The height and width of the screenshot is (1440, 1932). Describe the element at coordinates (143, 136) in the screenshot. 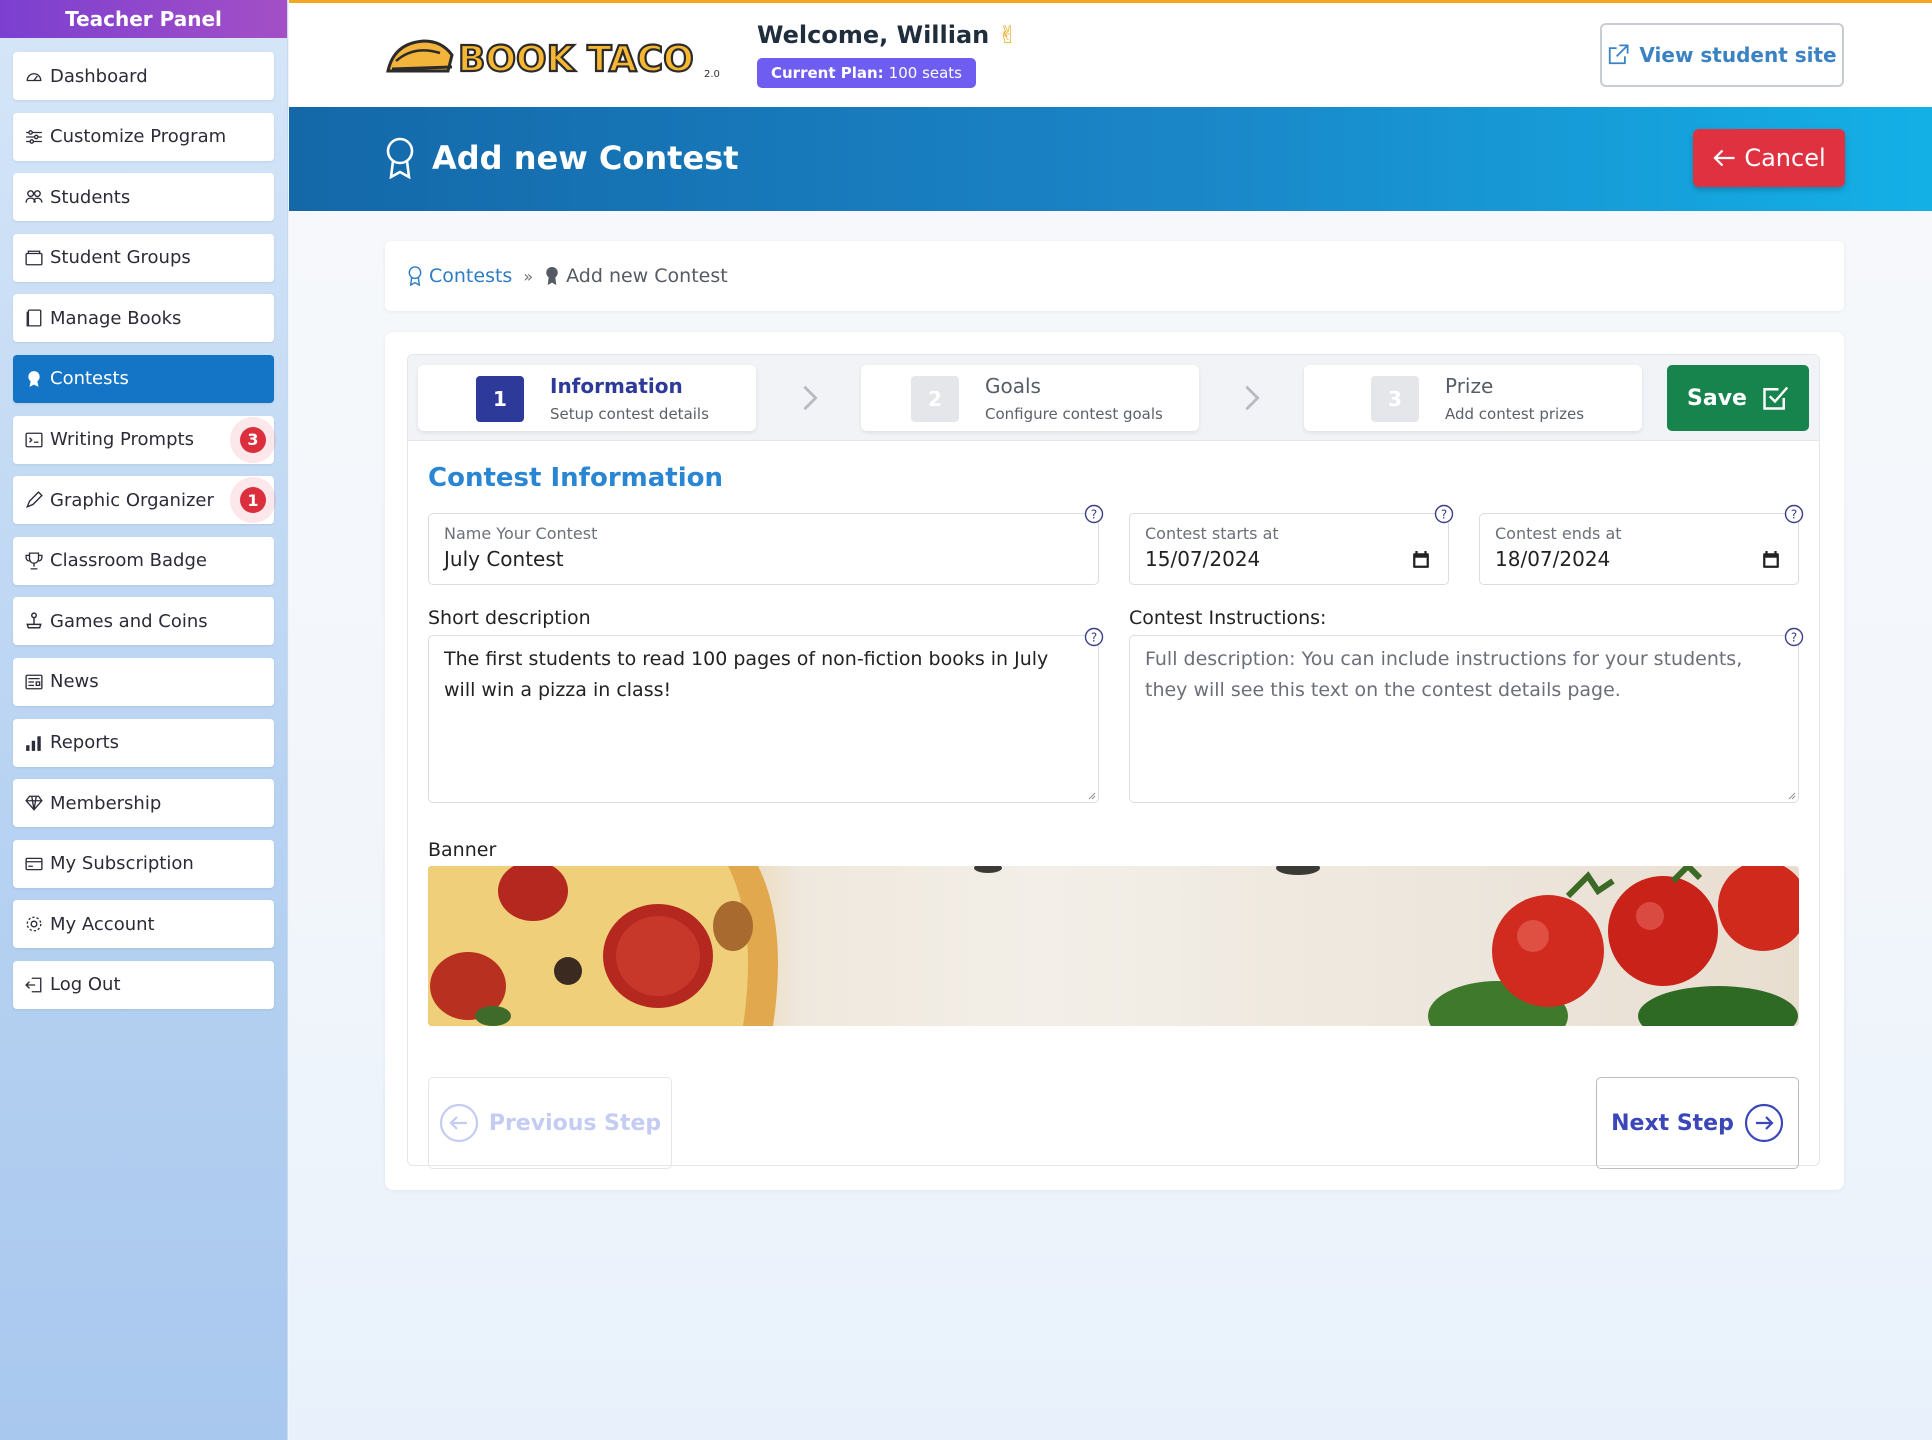

I see `sidebar-item-customize-program: Customize Program` at that location.